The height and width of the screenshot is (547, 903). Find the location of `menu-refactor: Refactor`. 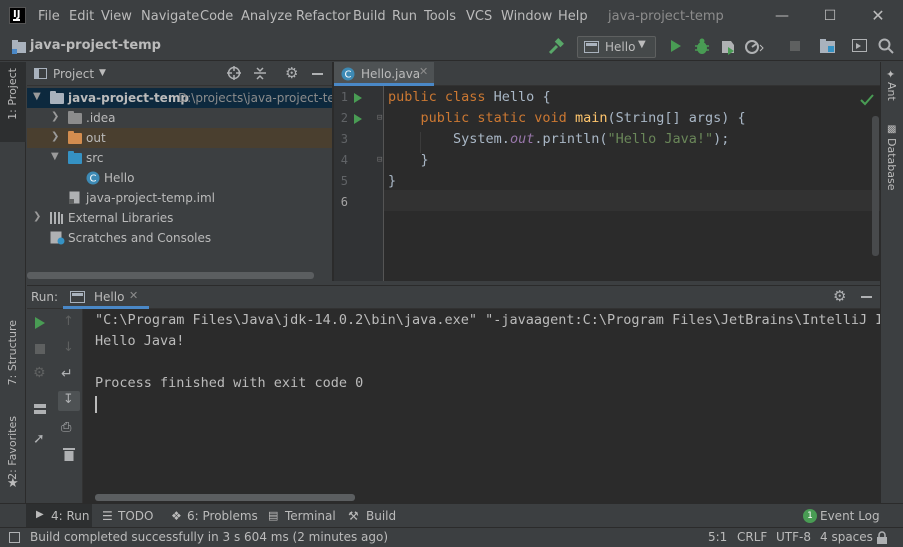

menu-refactor: Refactor is located at coordinates (323, 16).